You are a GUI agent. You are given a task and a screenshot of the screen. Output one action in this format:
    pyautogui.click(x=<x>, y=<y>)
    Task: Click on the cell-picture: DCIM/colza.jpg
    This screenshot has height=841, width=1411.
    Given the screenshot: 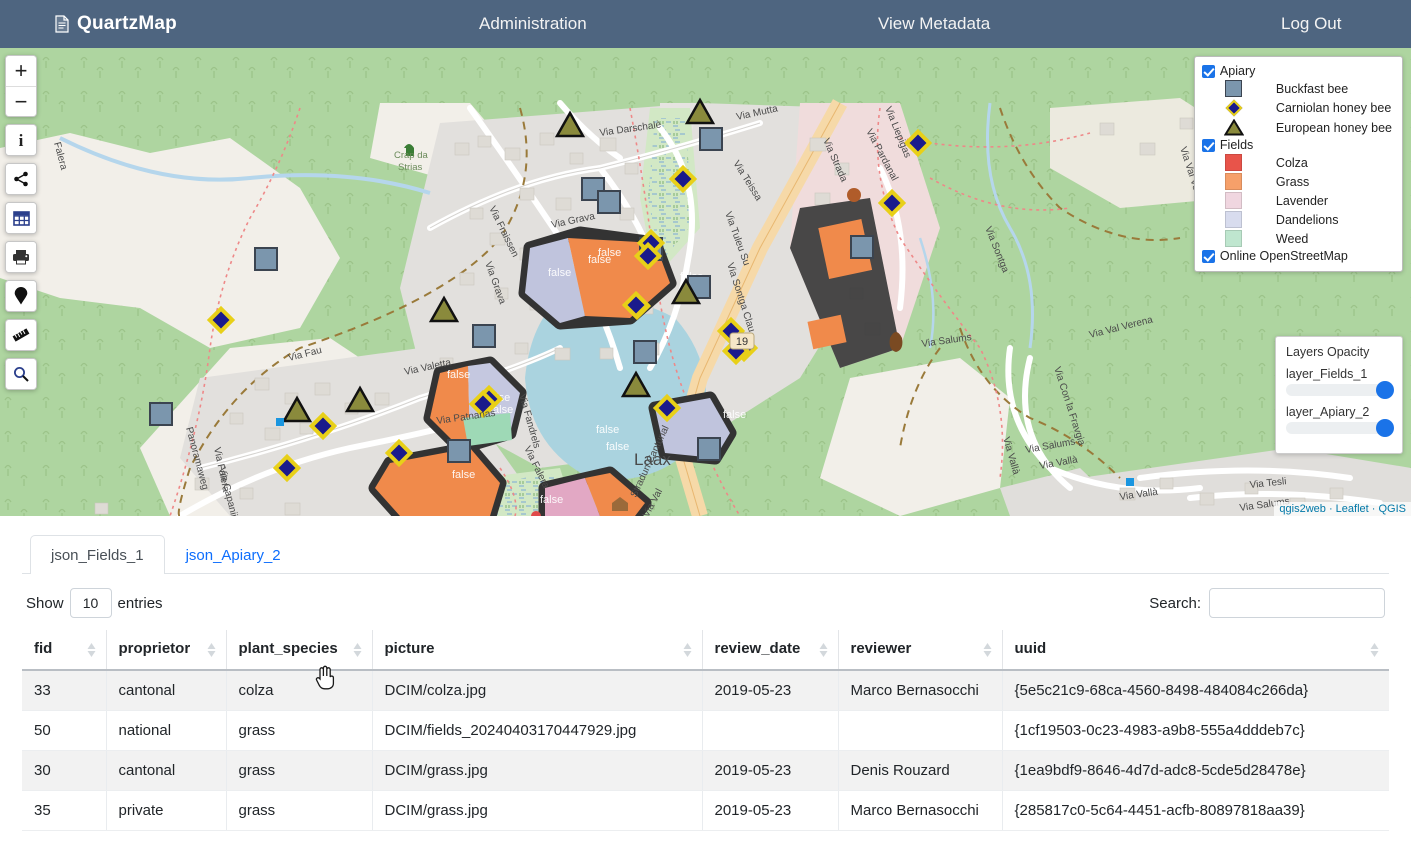 What is the action you would take?
    pyautogui.click(x=536, y=690)
    